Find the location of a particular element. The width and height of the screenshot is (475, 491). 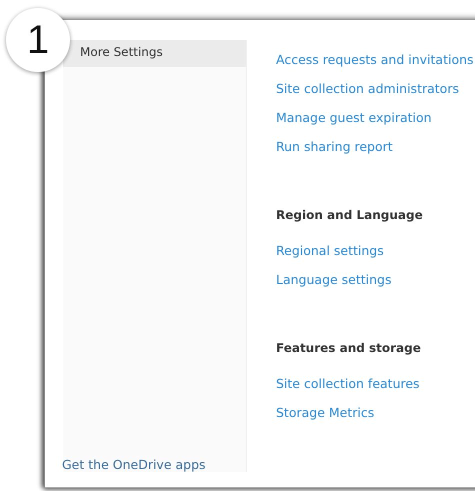

settings-link: Storage Metrics is located at coordinates (375, 412).